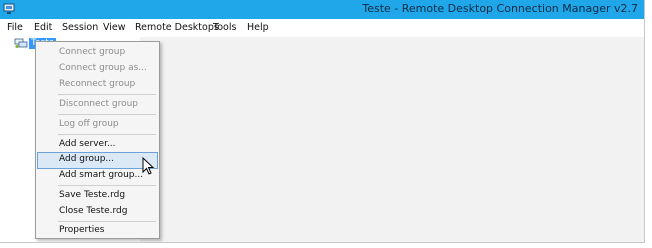  I want to click on menu-edit: Edit, so click(43, 27).